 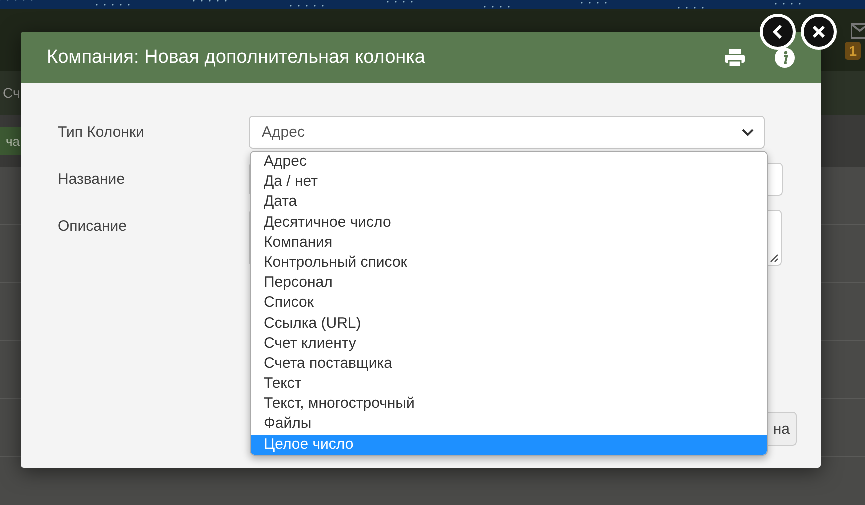 What do you see at coordinates (509, 384) in the screenshot?
I see `dropdown-option: Текст` at bounding box center [509, 384].